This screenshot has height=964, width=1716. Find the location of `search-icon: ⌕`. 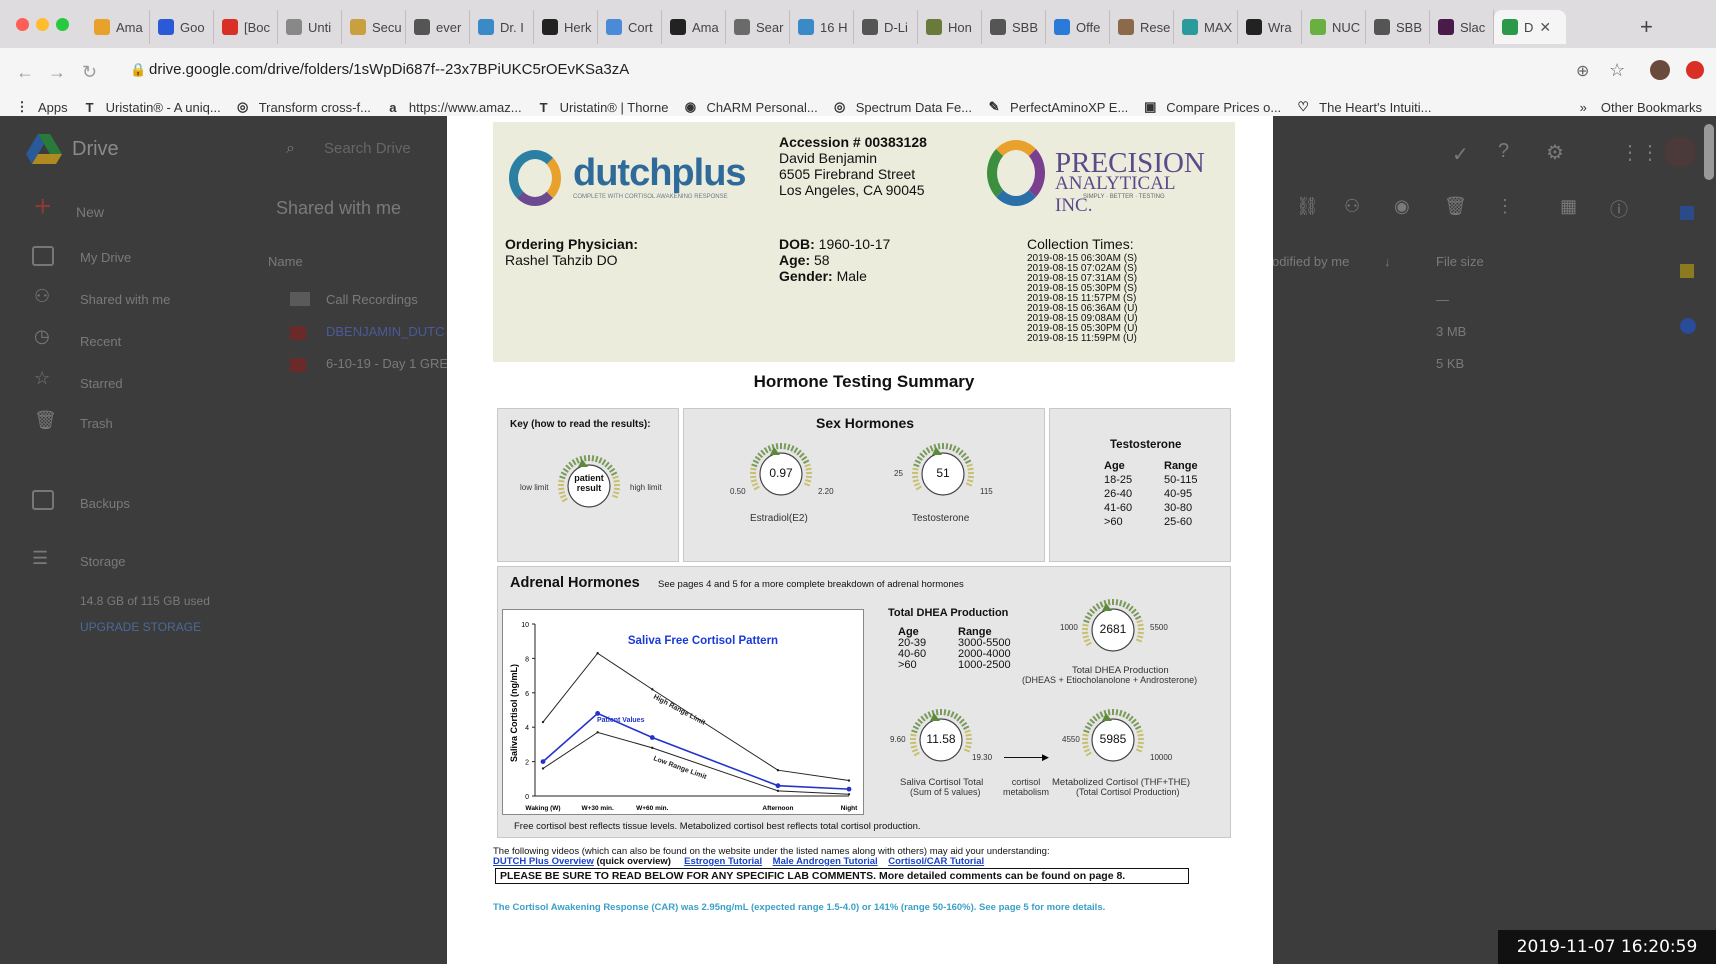

search-icon: ⌕ is located at coordinates (290, 149).